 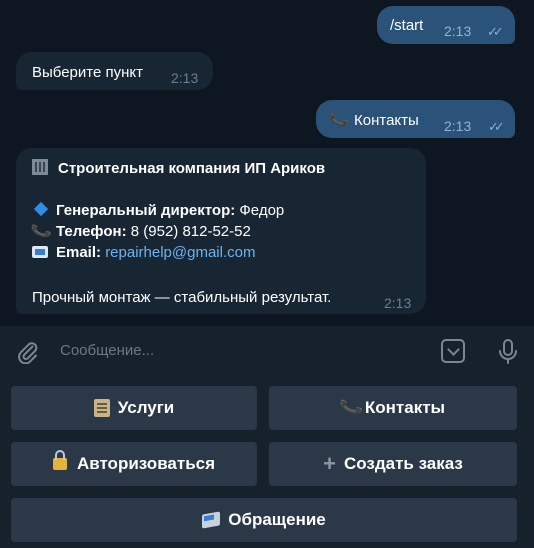 What do you see at coordinates (40, 252) in the screenshot?
I see `email-icon` at bounding box center [40, 252].